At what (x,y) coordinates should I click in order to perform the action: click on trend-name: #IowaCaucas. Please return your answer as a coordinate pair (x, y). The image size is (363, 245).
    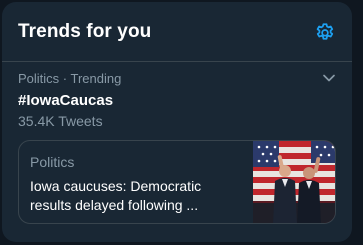
    Looking at the image, I should click on (66, 100).